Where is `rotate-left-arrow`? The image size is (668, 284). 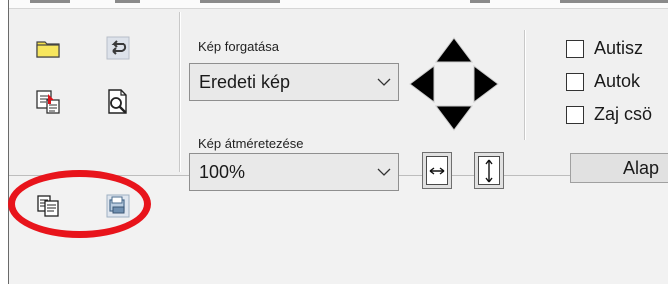 rotate-left-arrow is located at coordinates (422, 84).